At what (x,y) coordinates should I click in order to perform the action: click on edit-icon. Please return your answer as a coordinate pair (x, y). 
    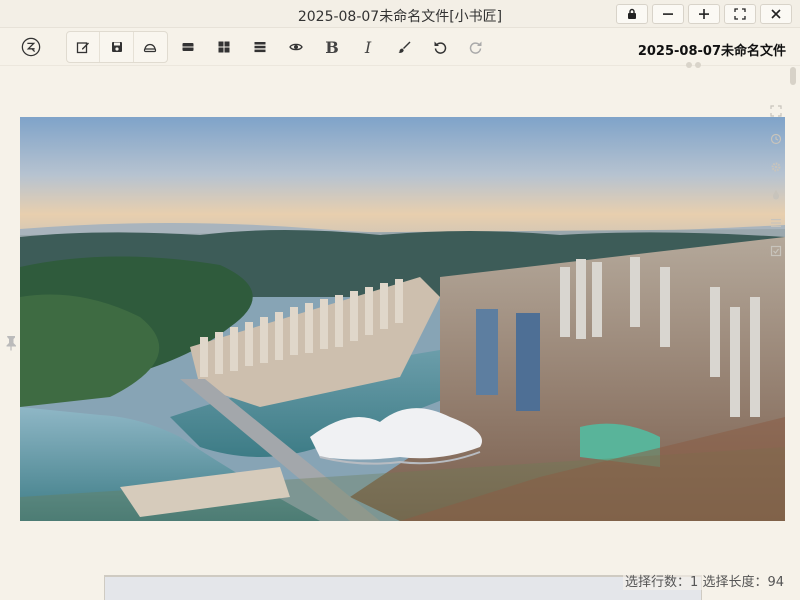
    Looking at the image, I should click on (83, 48).